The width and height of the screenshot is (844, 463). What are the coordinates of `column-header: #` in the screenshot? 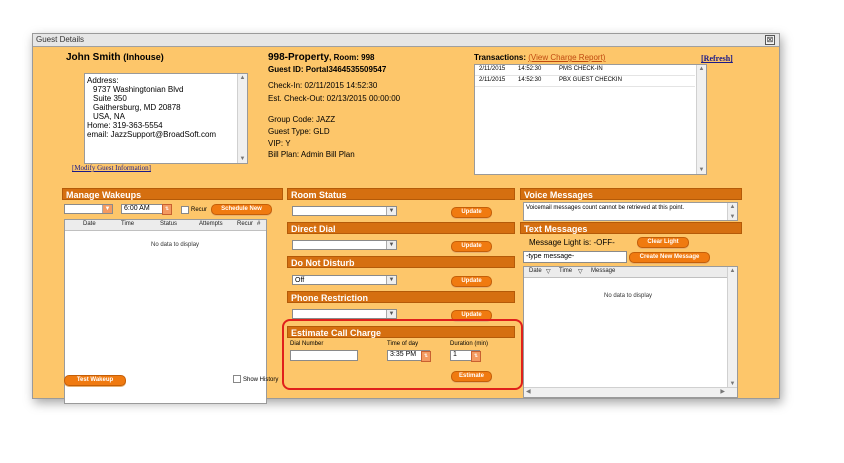 It's located at (259, 224).